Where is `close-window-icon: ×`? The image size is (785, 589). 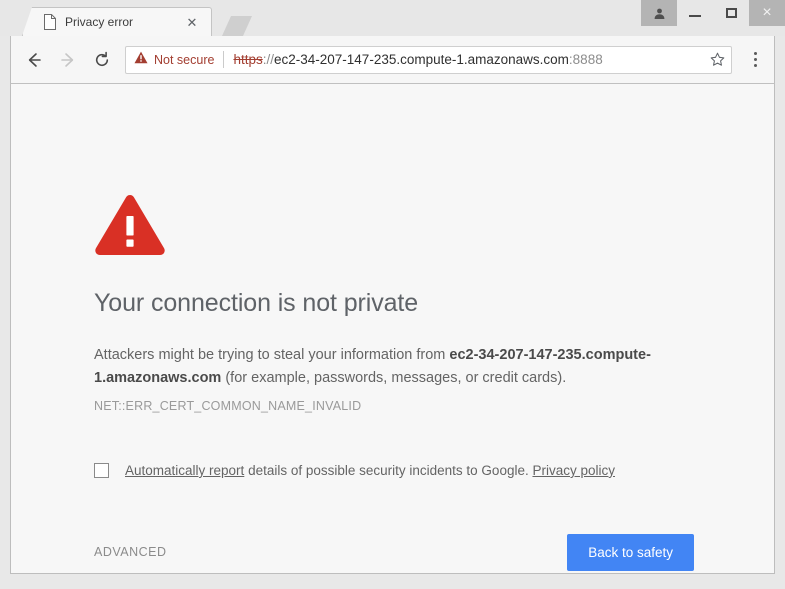 close-window-icon: × is located at coordinates (767, 12).